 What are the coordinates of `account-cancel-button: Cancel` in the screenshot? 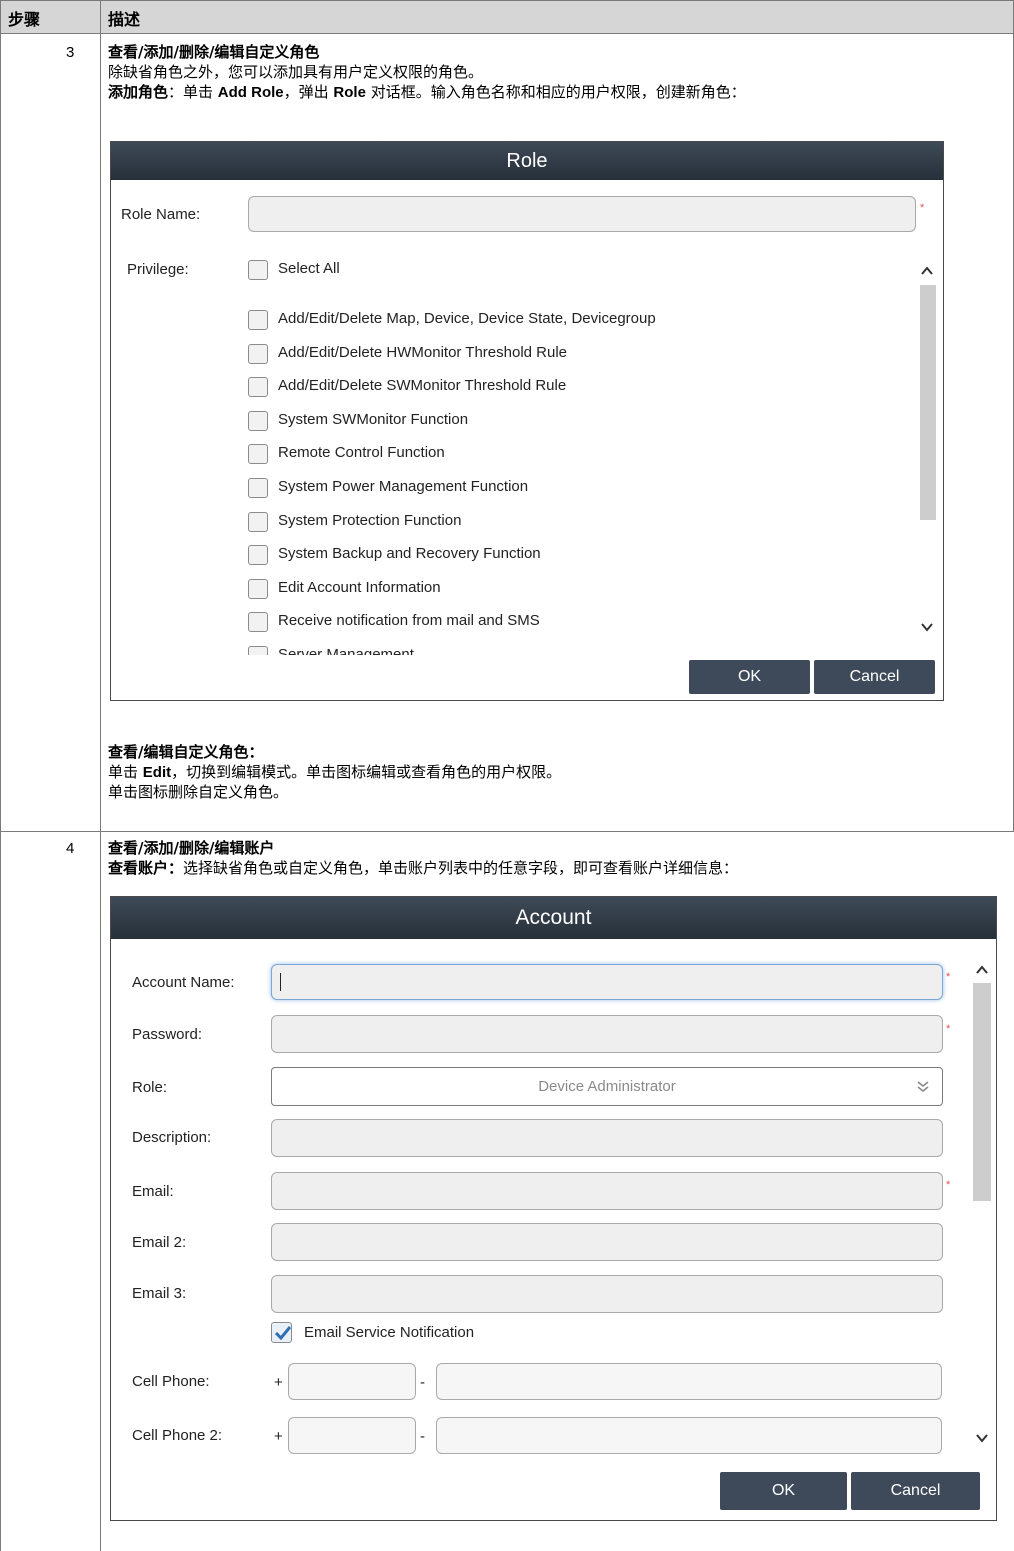 It's located at (915, 1491).